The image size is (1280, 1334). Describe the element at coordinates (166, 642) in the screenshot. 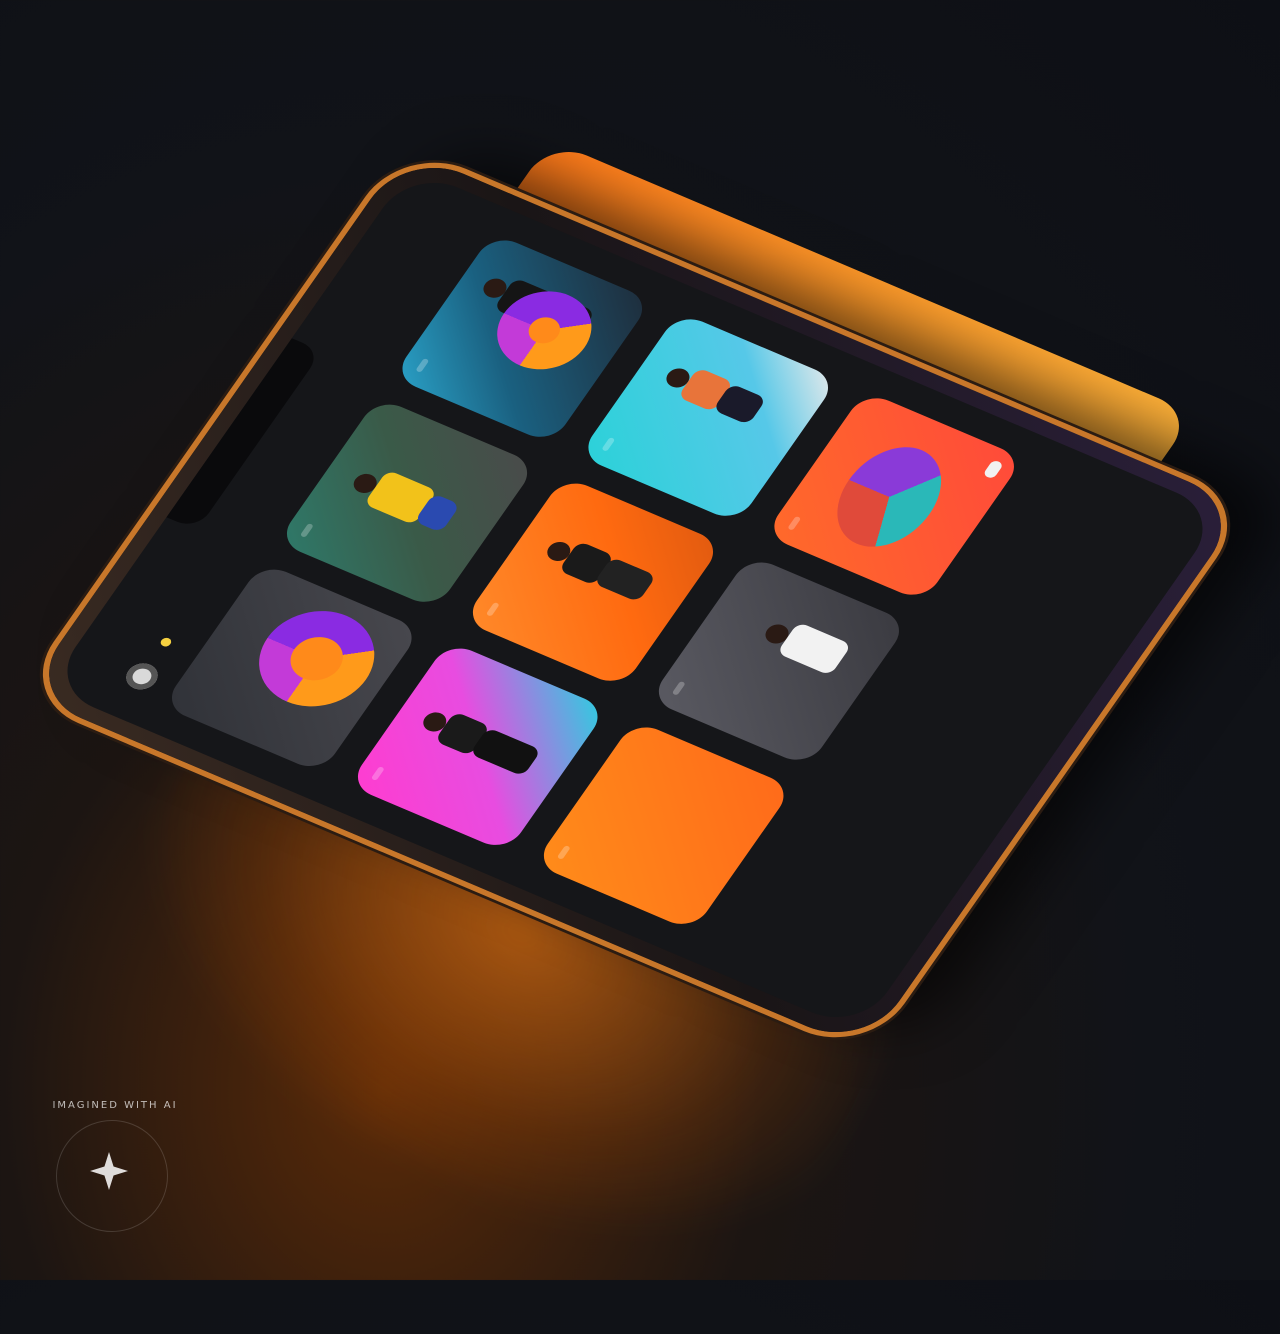

I see `notification-dot-icon` at that location.